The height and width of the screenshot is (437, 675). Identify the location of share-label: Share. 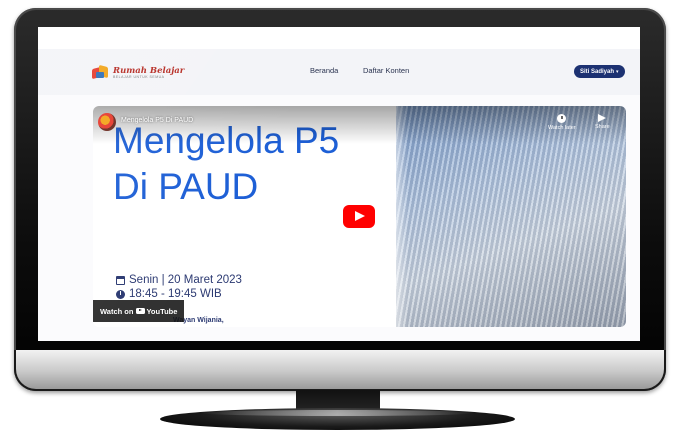
(602, 127).